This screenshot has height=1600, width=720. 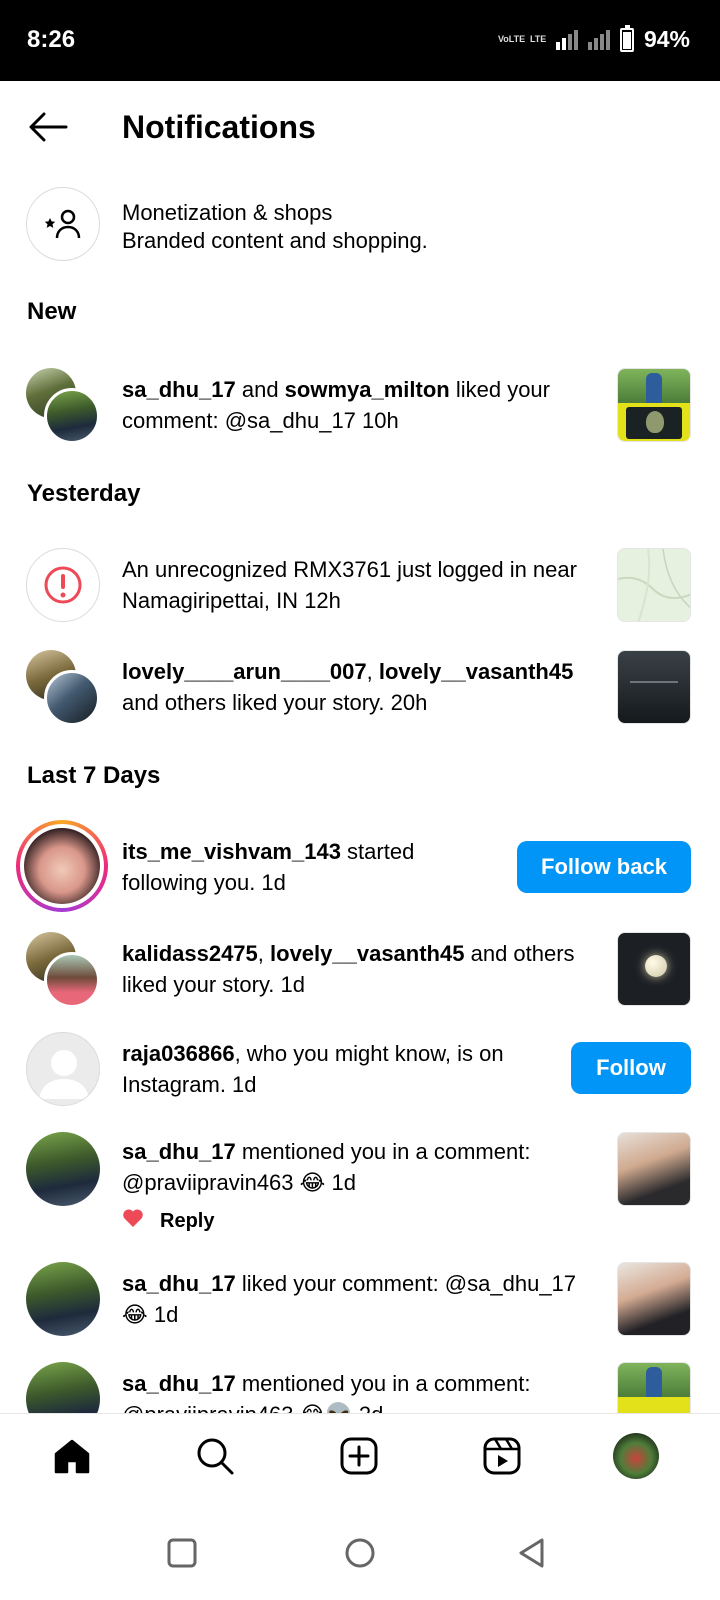 What do you see at coordinates (654, 585) in the screenshot?
I see `map-thumbnail` at bounding box center [654, 585].